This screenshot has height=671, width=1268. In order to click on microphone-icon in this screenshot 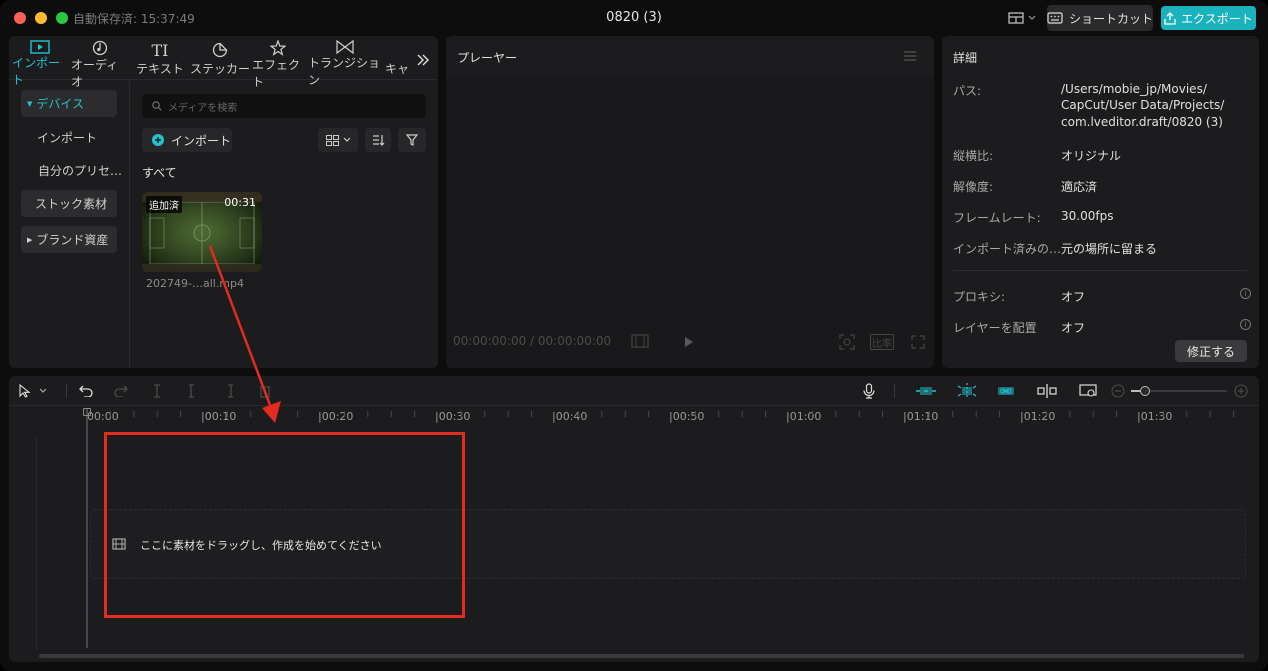, I will do `click(869, 391)`.